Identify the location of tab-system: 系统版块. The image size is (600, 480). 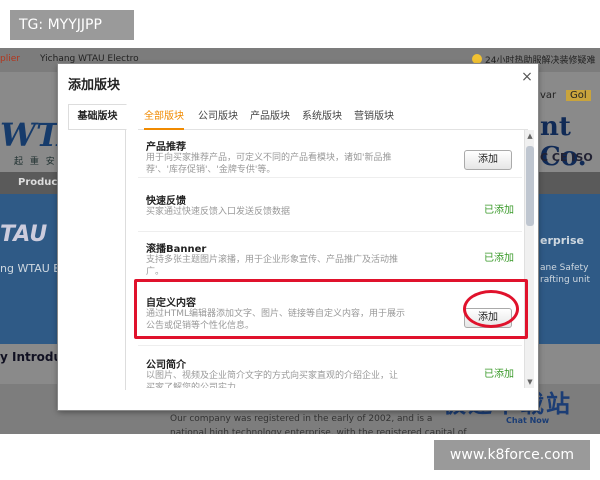
(322, 117).